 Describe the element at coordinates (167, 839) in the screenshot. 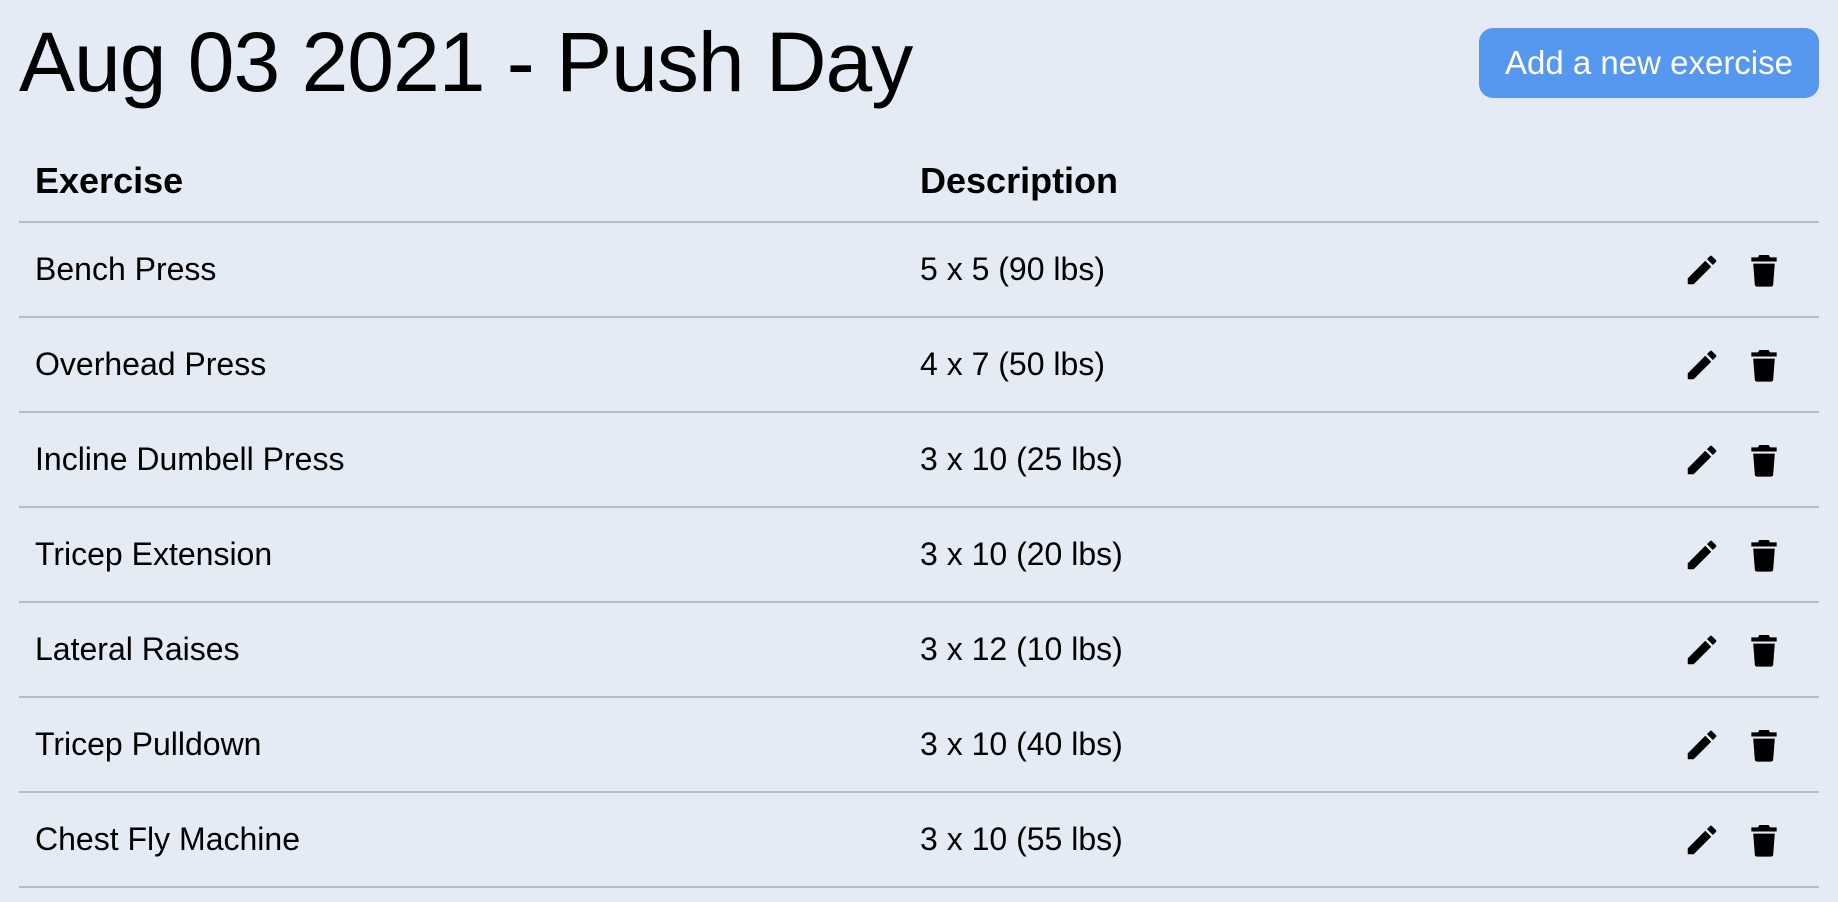

I see `exercise-name: Chest Fly Machine` at that location.